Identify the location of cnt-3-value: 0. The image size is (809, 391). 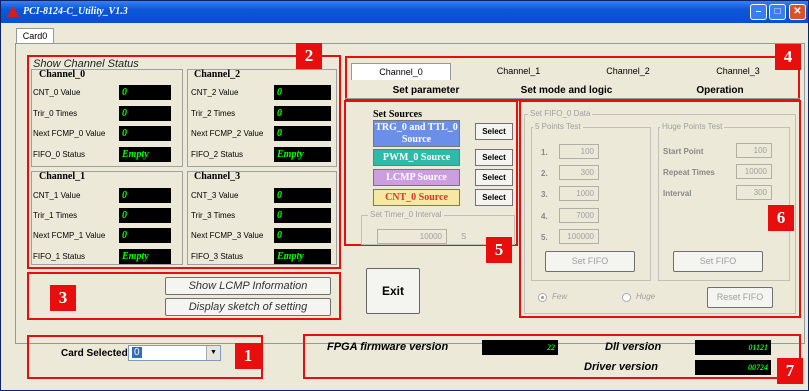
(302, 195).